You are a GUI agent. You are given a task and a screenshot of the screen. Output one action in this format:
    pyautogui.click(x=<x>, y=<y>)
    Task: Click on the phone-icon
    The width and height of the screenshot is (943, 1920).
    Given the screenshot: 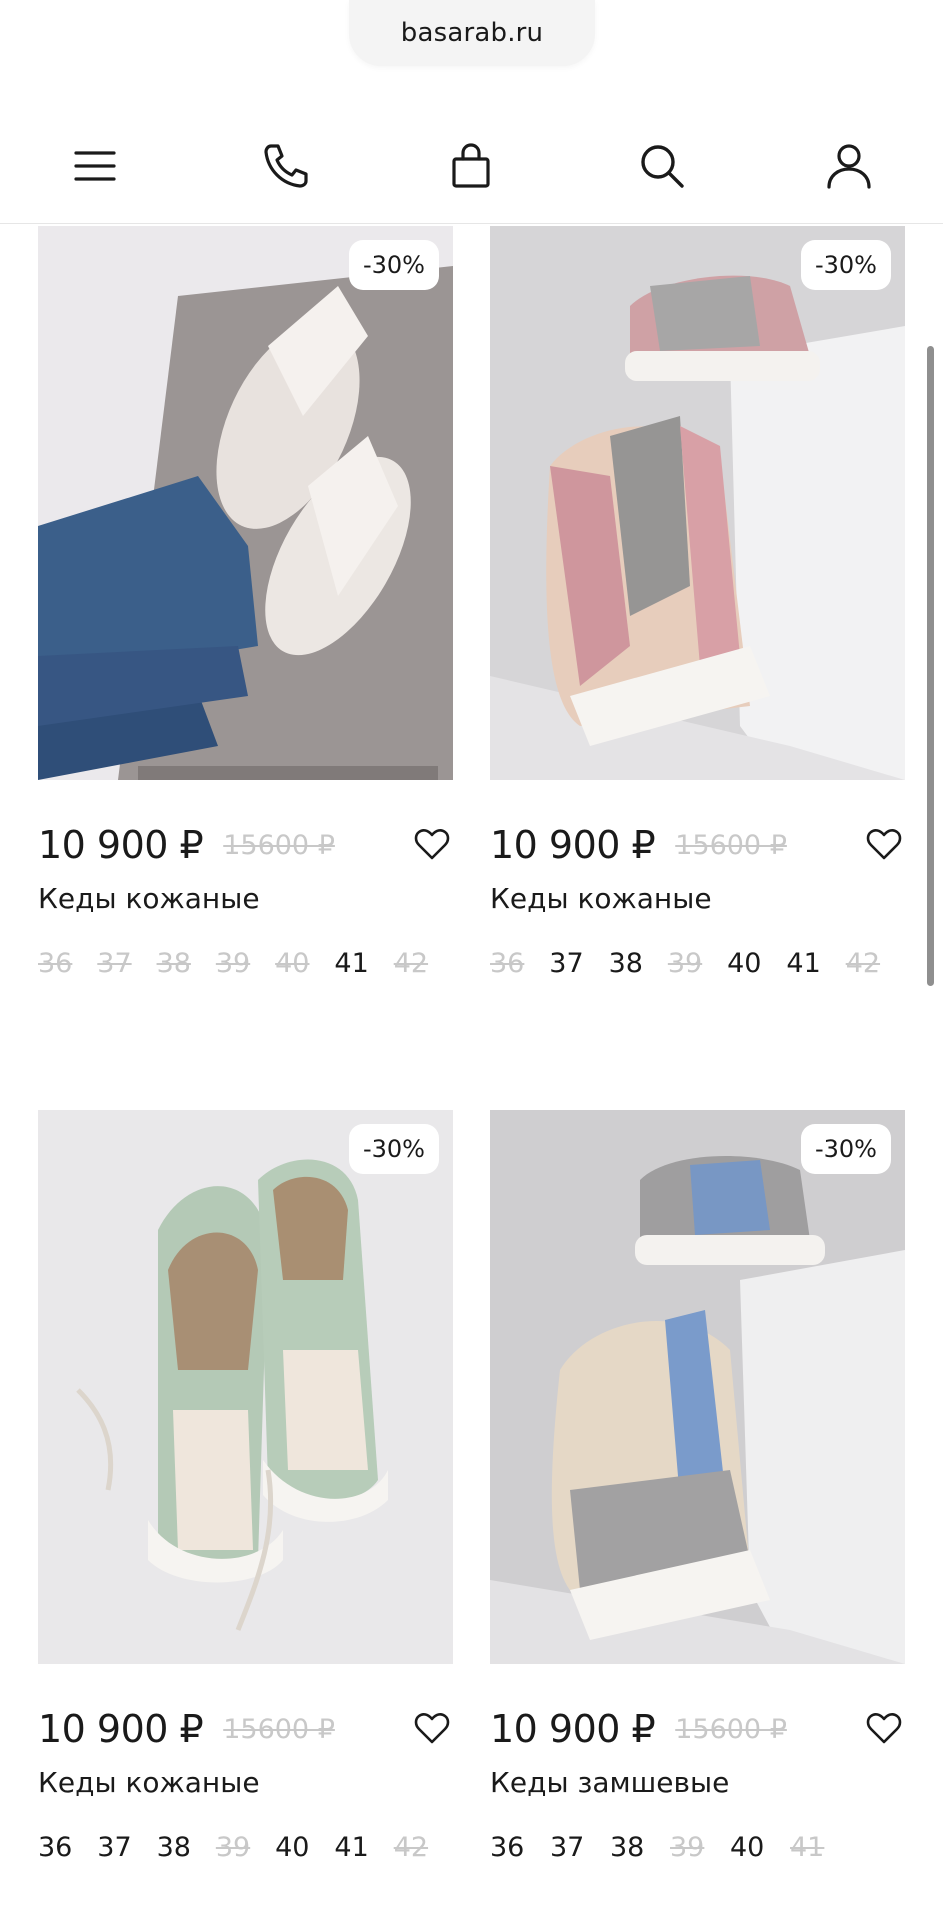 What is the action you would take?
    pyautogui.click(x=286, y=166)
    